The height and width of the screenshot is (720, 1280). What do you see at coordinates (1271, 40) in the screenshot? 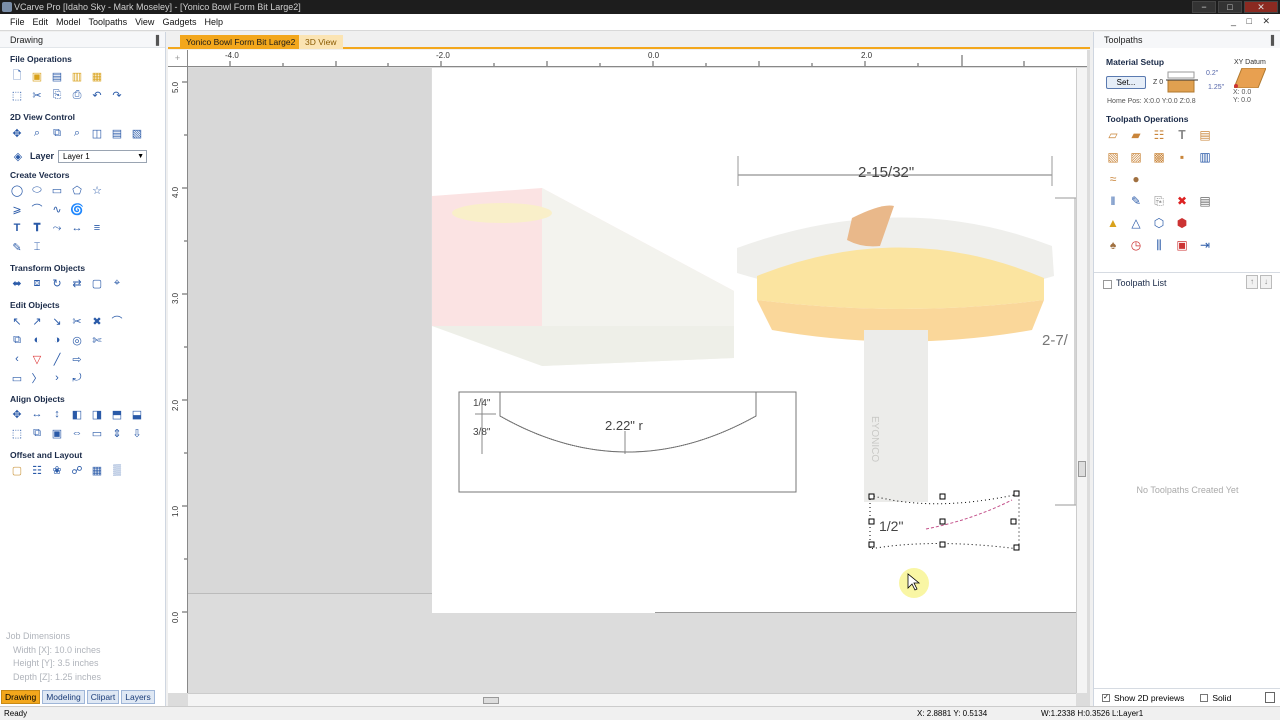
I see `pin-icon: ▐` at bounding box center [1271, 40].